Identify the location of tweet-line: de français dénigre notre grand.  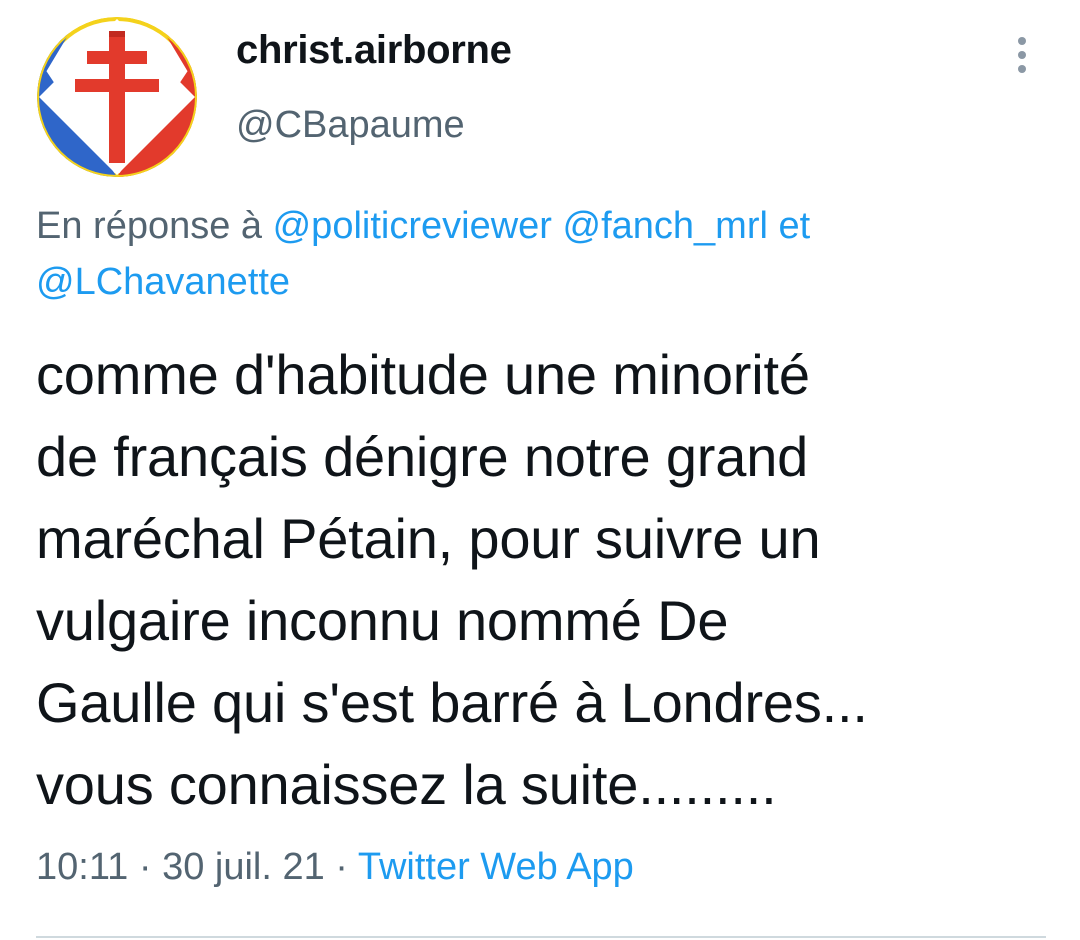
(422, 456).